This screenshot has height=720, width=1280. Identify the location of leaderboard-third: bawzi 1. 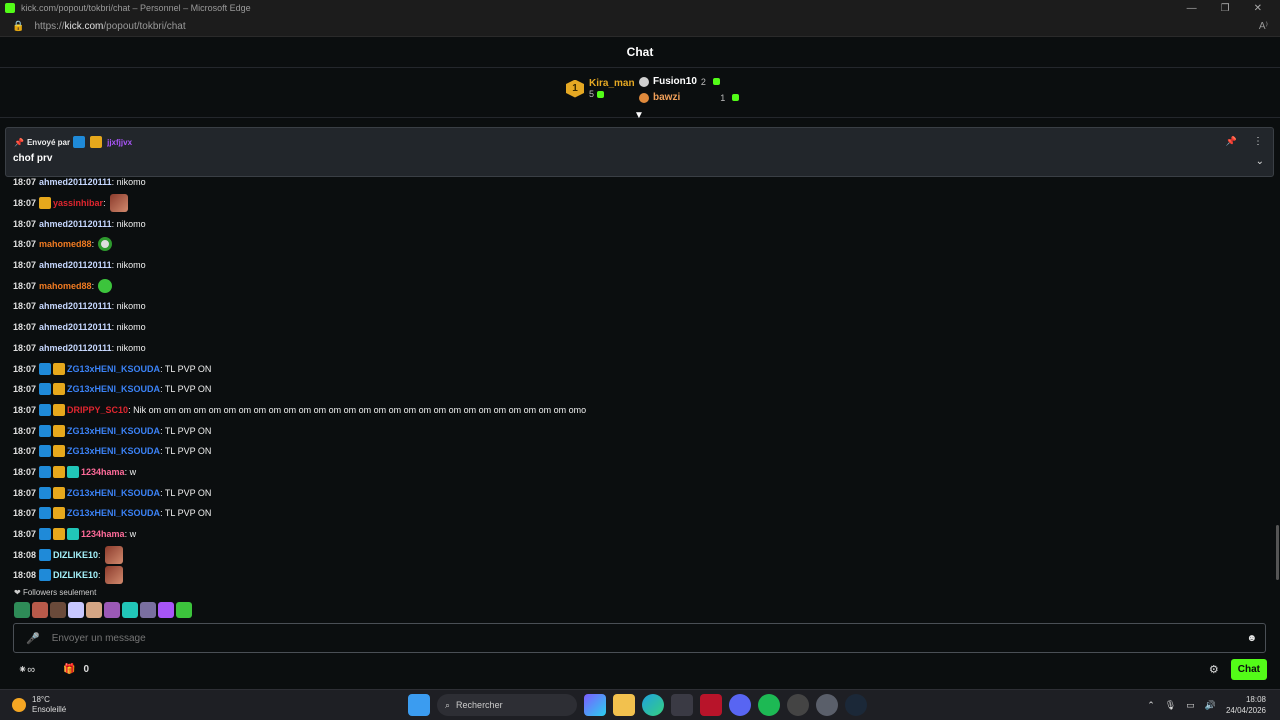
(689, 97).